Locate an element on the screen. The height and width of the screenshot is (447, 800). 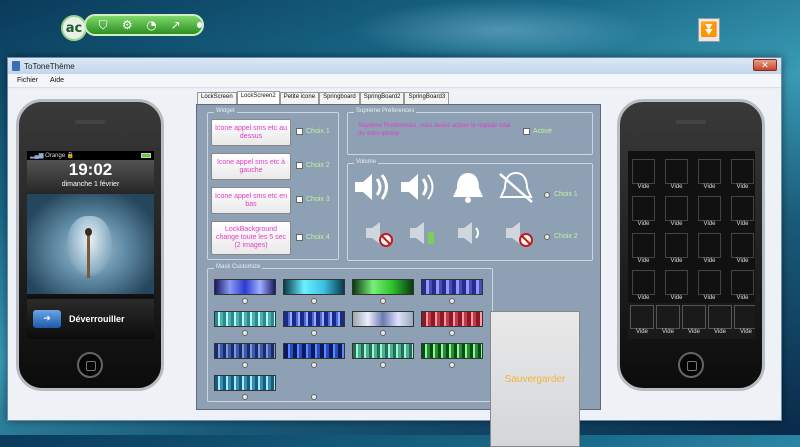
globe-icon: ◔ is located at coordinates (151, 25).